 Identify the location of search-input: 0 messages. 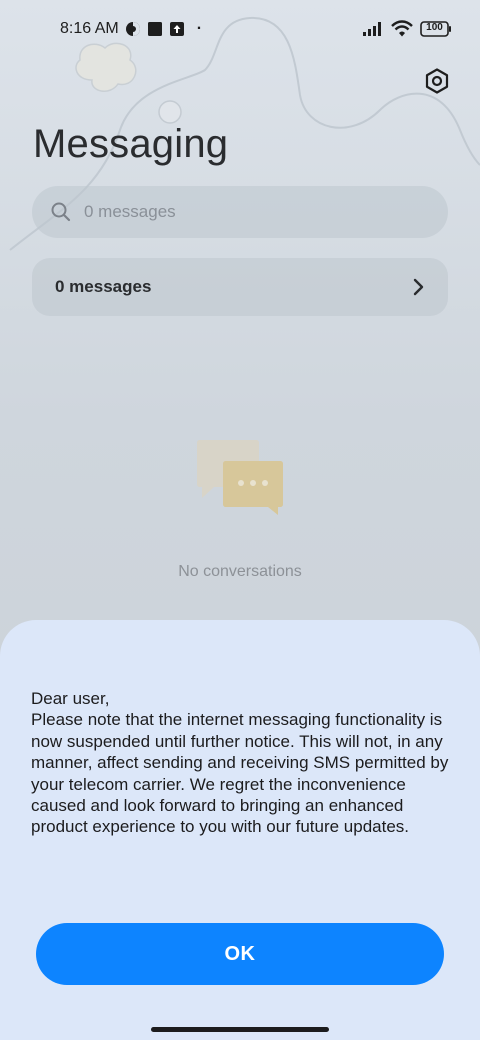
(240, 212).